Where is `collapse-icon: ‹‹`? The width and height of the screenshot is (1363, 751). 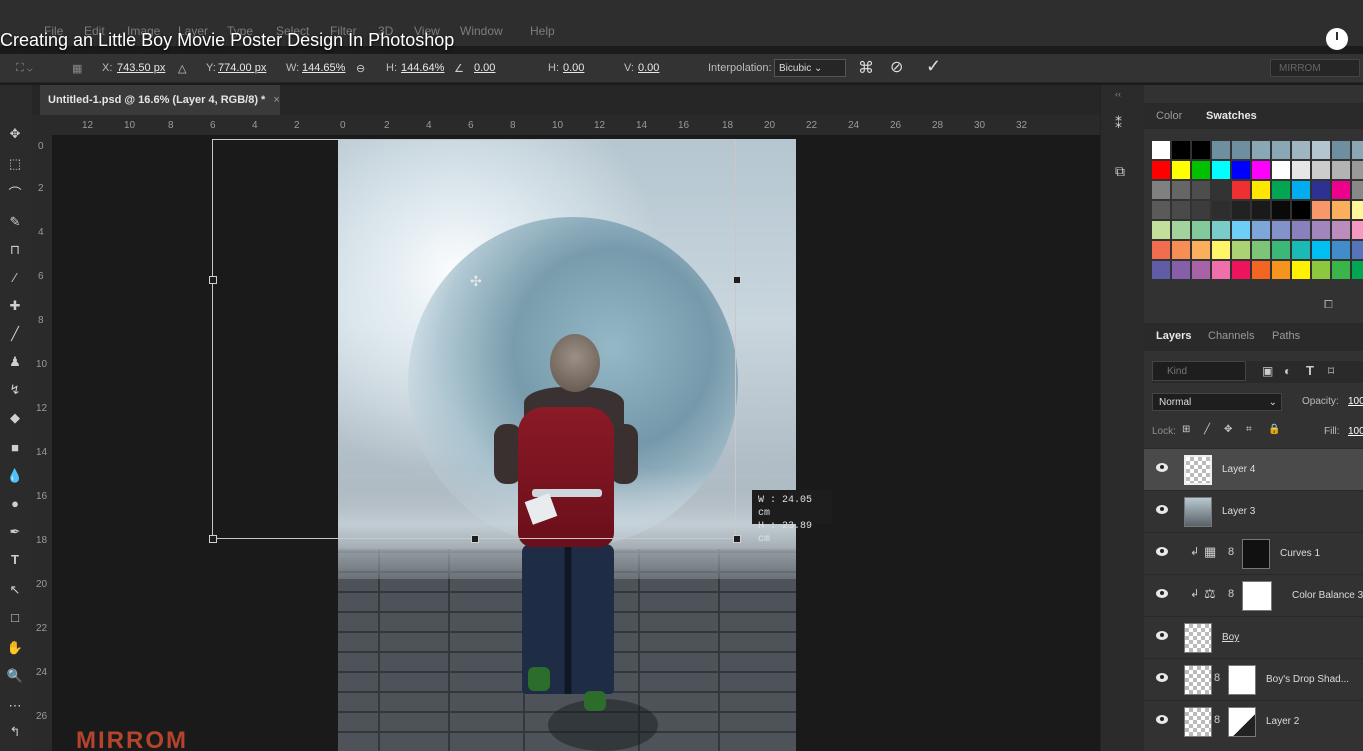 collapse-icon: ‹‹ is located at coordinates (1118, 94).